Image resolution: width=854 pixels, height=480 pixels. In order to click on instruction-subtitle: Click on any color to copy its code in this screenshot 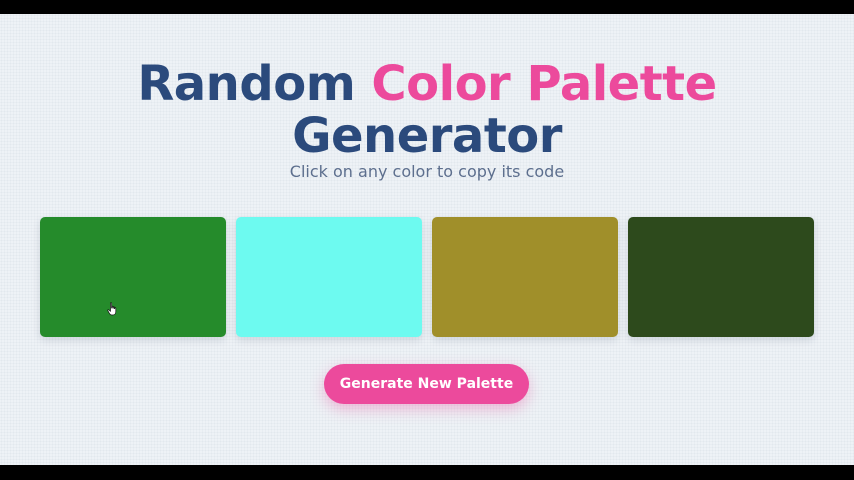, I will do `click(427, 171)`.